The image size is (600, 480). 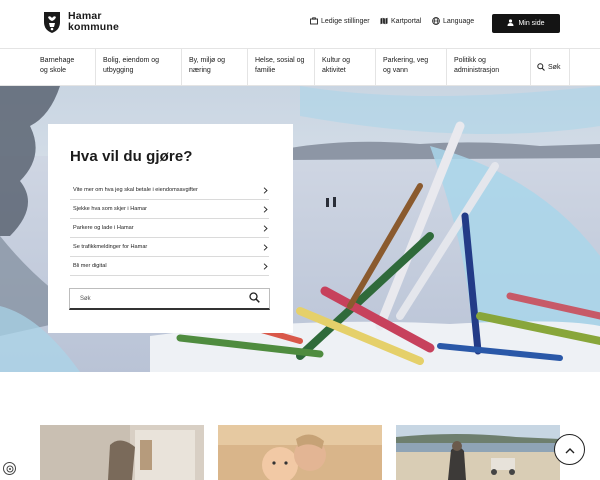 What do you see at coordinates (314, 21) in the screenshot?
I see `briefcase-icon` at bounding box center [314, 21].